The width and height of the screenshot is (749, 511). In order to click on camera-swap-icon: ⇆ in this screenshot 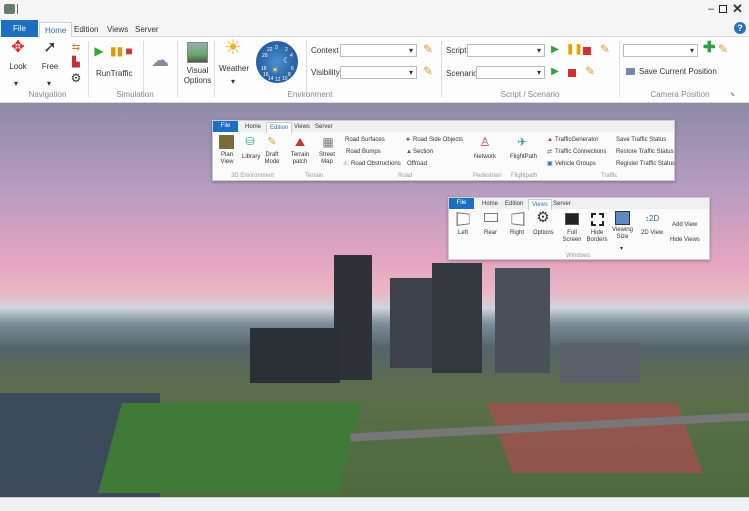, I will do `click(76, 48)`.